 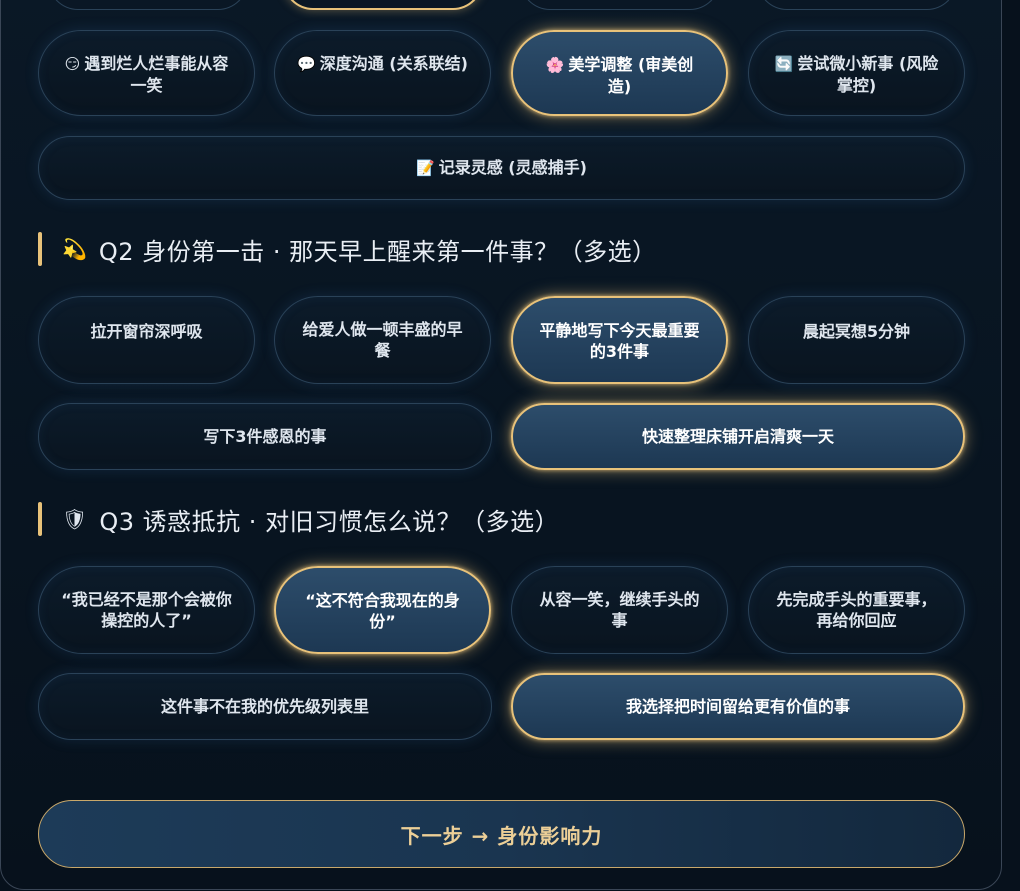 What do you see at coordinates (377, 251) in the screenshot?
I see `q2-title: Q2 身份第一击 · 那天早上醒来第一件事？（多选）` at bounding box center [377, 251].